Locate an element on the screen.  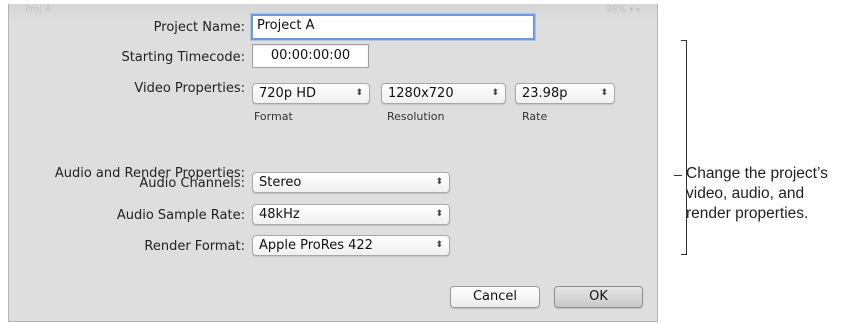
render-format-popup: Apple ProRes 422 ⬍ is located at coordinates (351, 245).